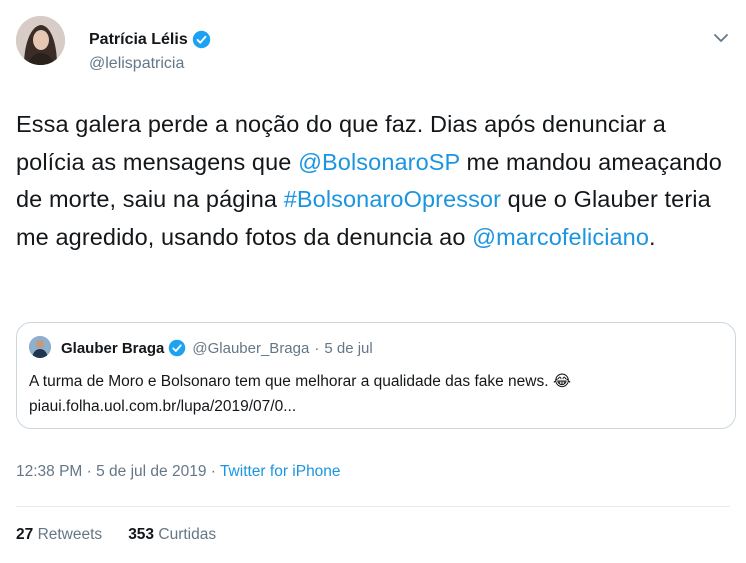  What do you see at coordinates (721, 38) in the screenshot?
I see `chevron-down-icon` at bounding box center [721, 38].